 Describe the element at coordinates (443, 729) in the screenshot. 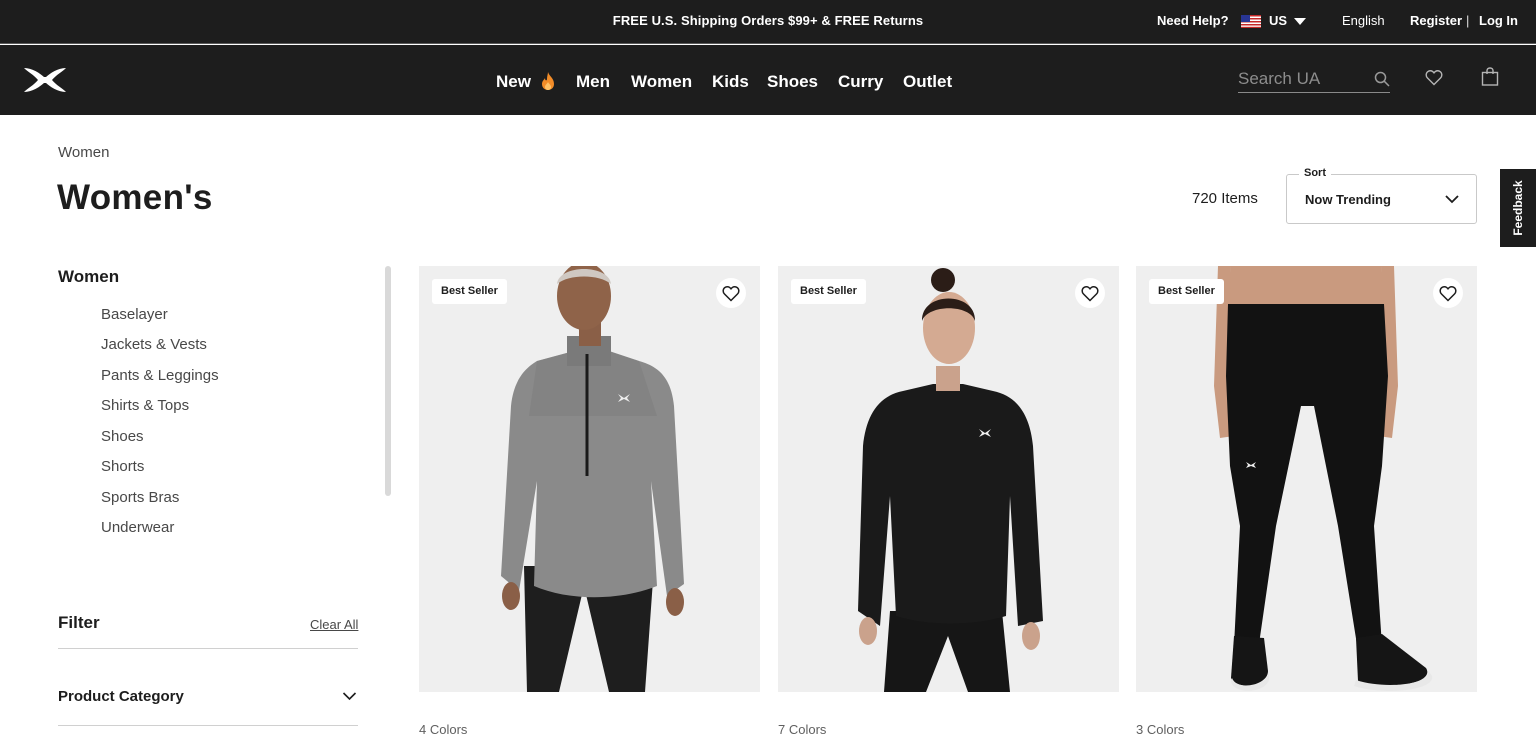

I see `product-colors-count: 4 Colors` at that location.